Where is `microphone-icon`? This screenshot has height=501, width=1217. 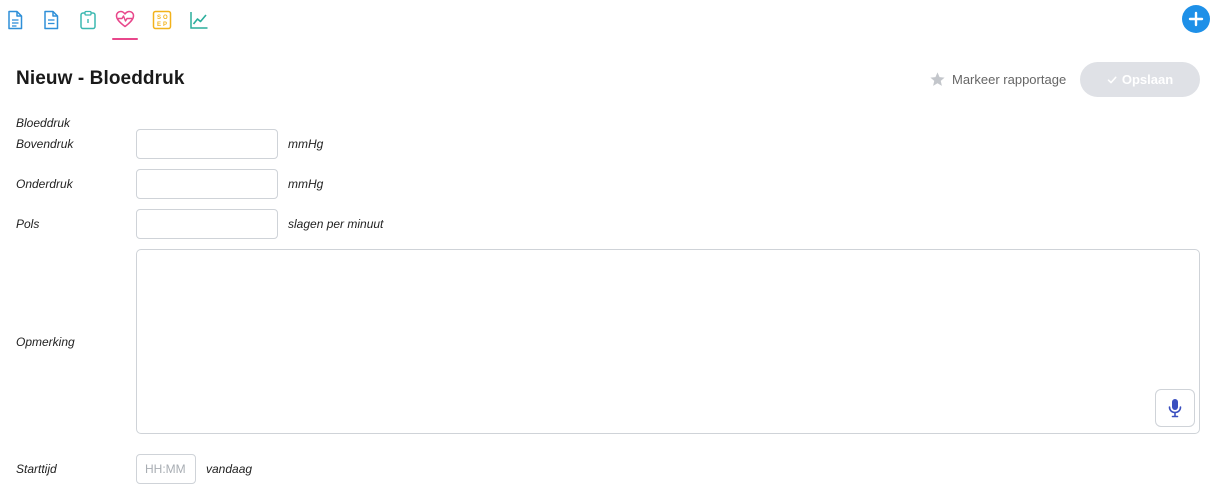
microphone-icon is located at coordinates (1175, 408).